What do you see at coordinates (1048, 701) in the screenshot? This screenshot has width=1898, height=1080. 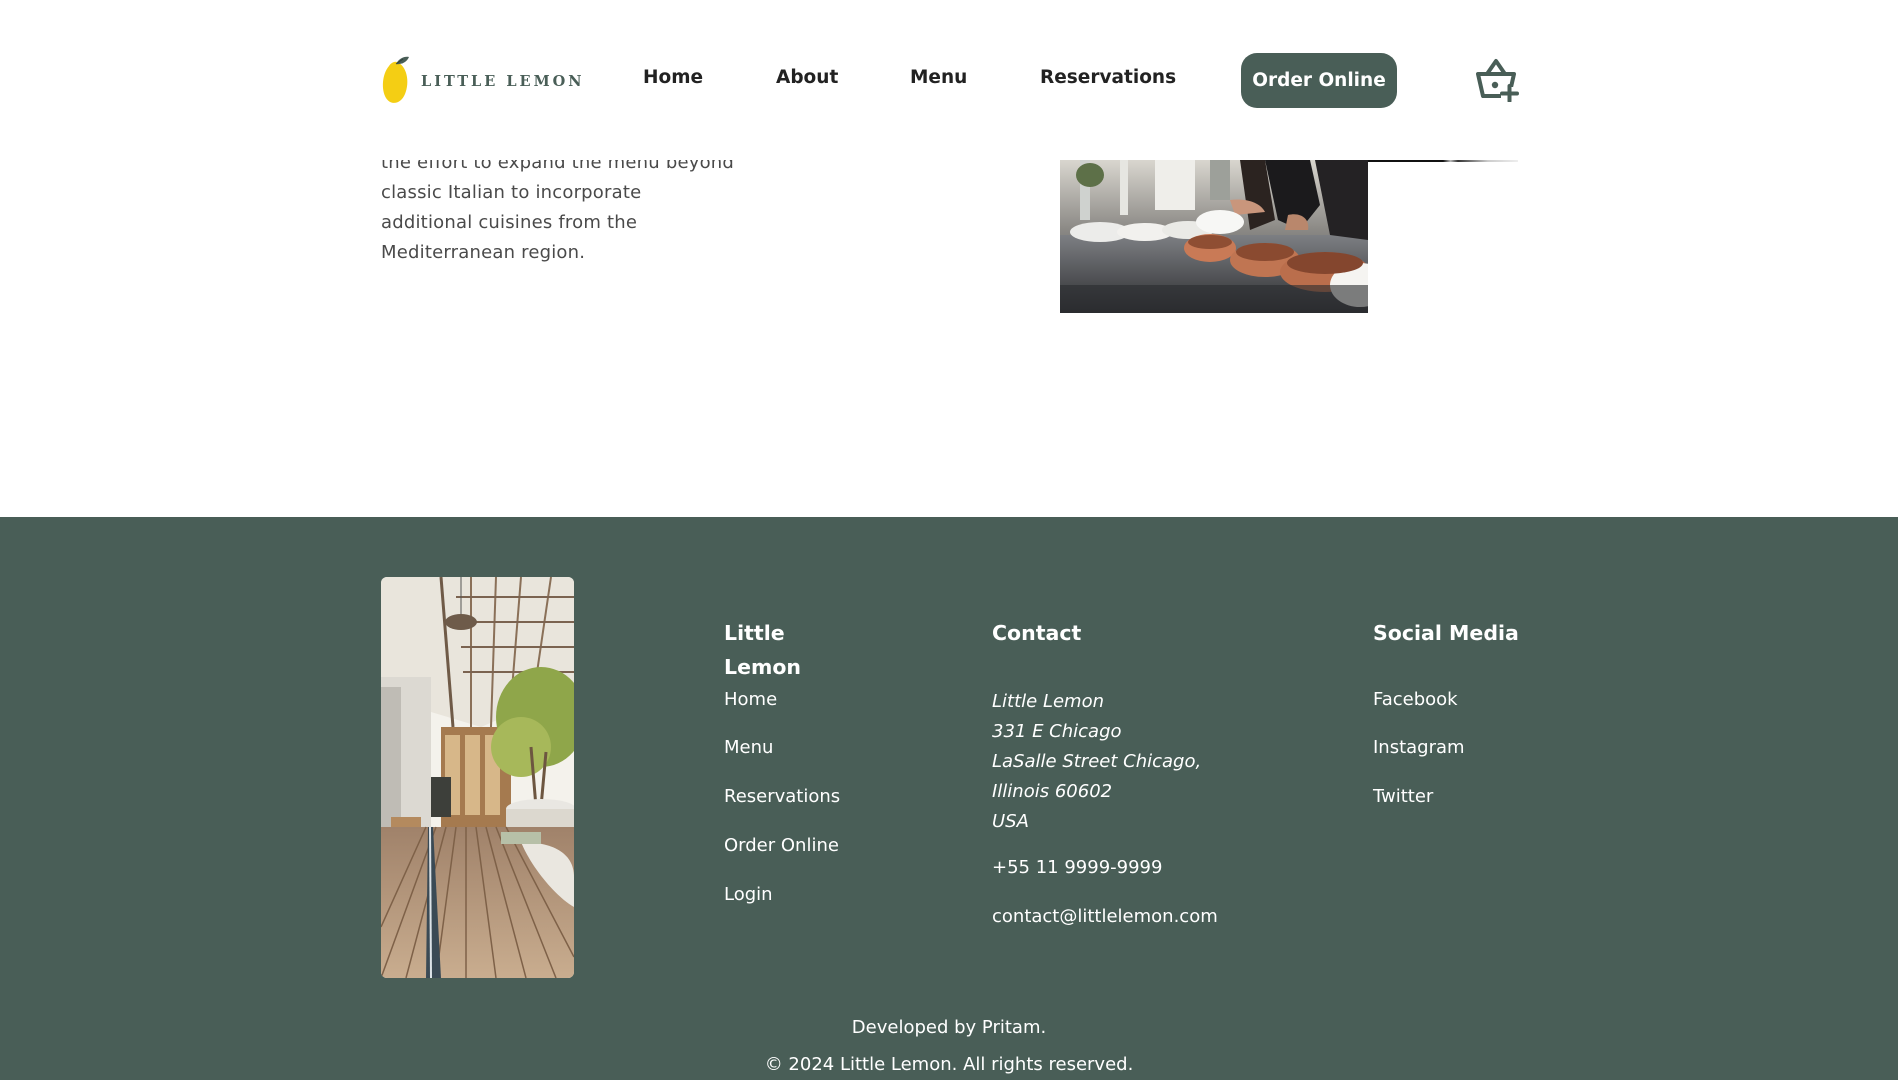 I see `address-line: Little Lemon` at bounding box center [1048, 701].